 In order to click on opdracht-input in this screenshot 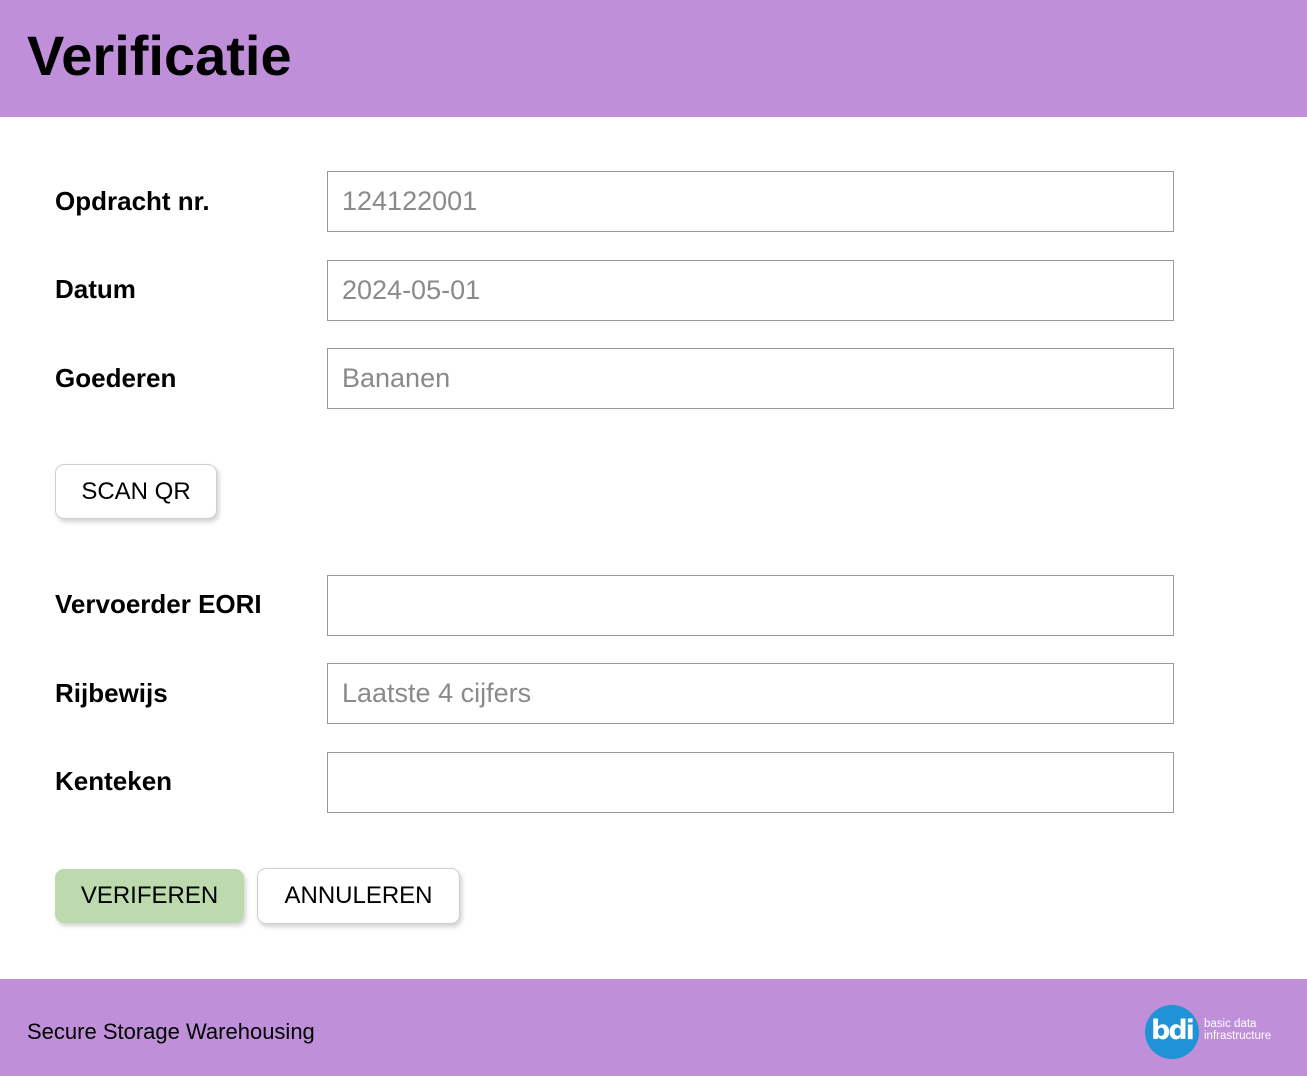, I will do `click(750, 201)`.